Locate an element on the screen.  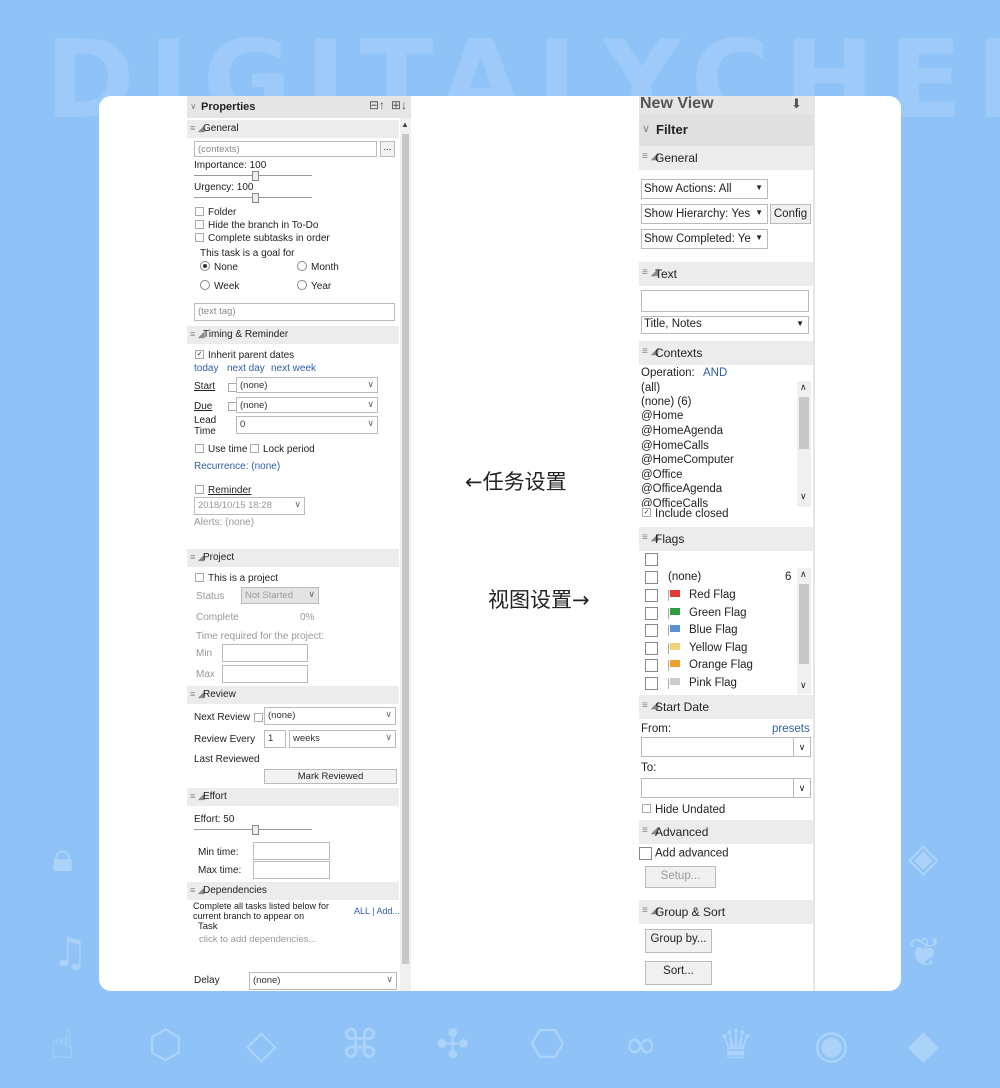
flag-row: Red Flag is located at coordinates (714, 596).